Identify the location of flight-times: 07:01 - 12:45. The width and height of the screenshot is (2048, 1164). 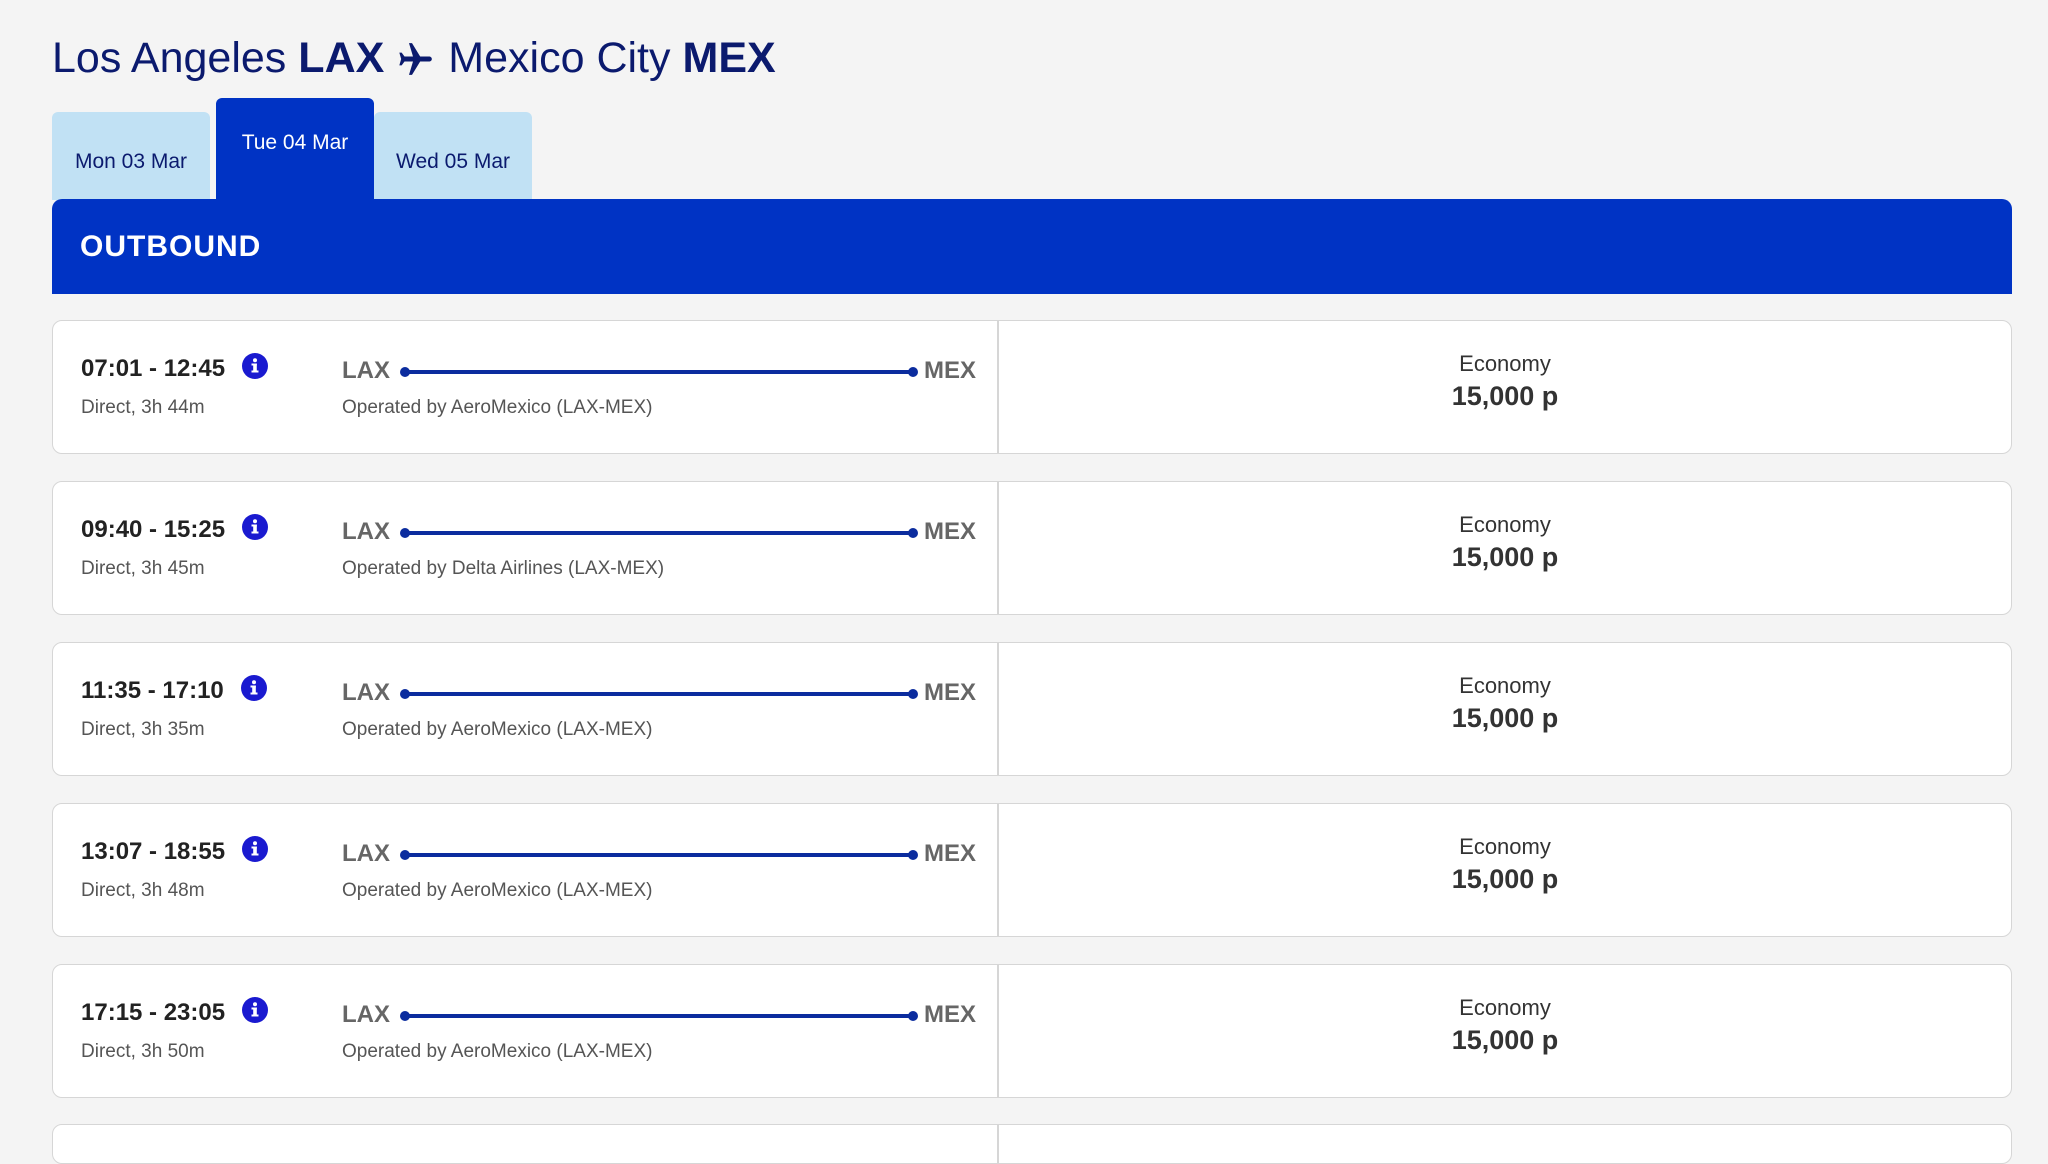
(153, 368).